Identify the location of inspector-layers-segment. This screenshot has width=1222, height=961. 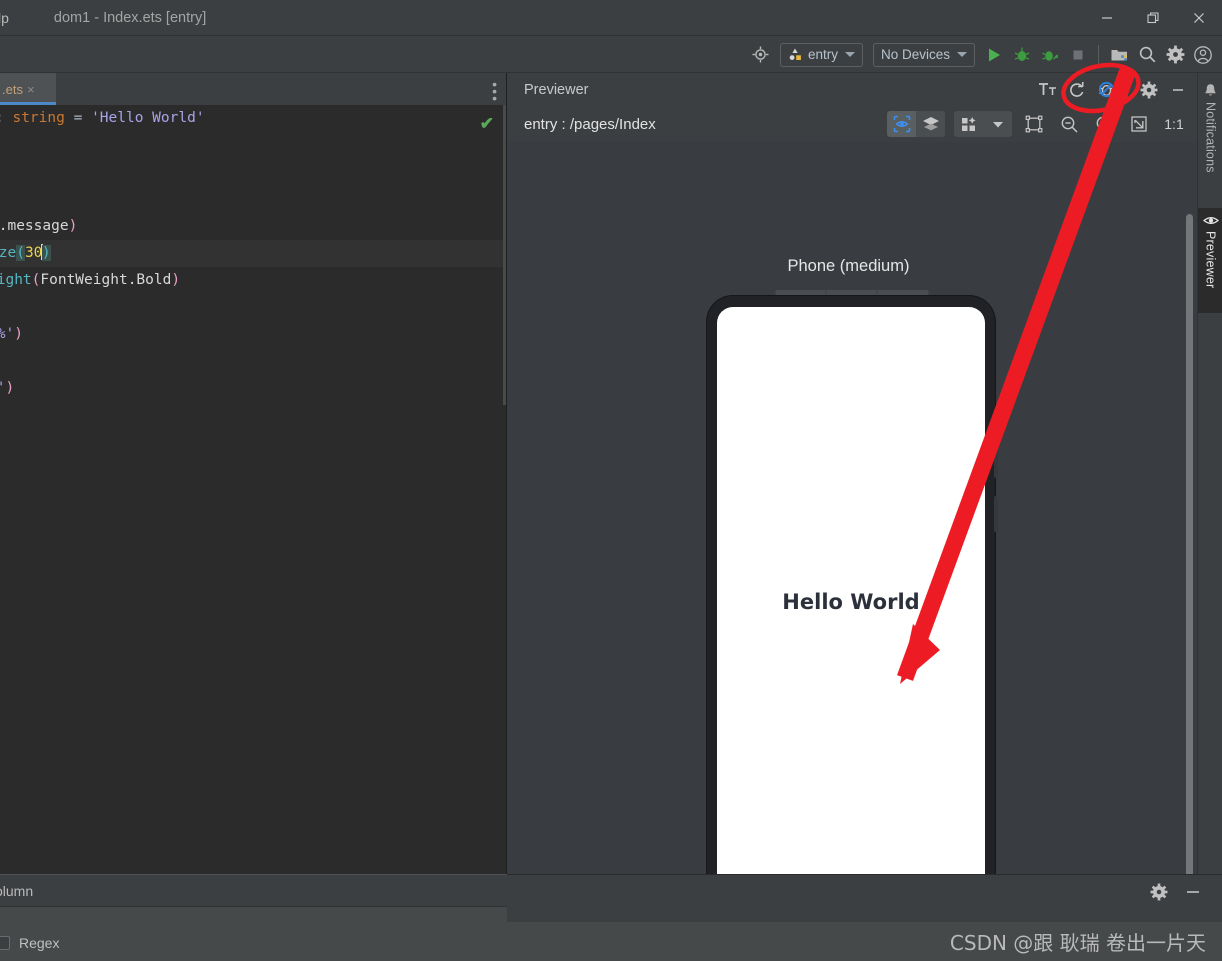
(916, 124).